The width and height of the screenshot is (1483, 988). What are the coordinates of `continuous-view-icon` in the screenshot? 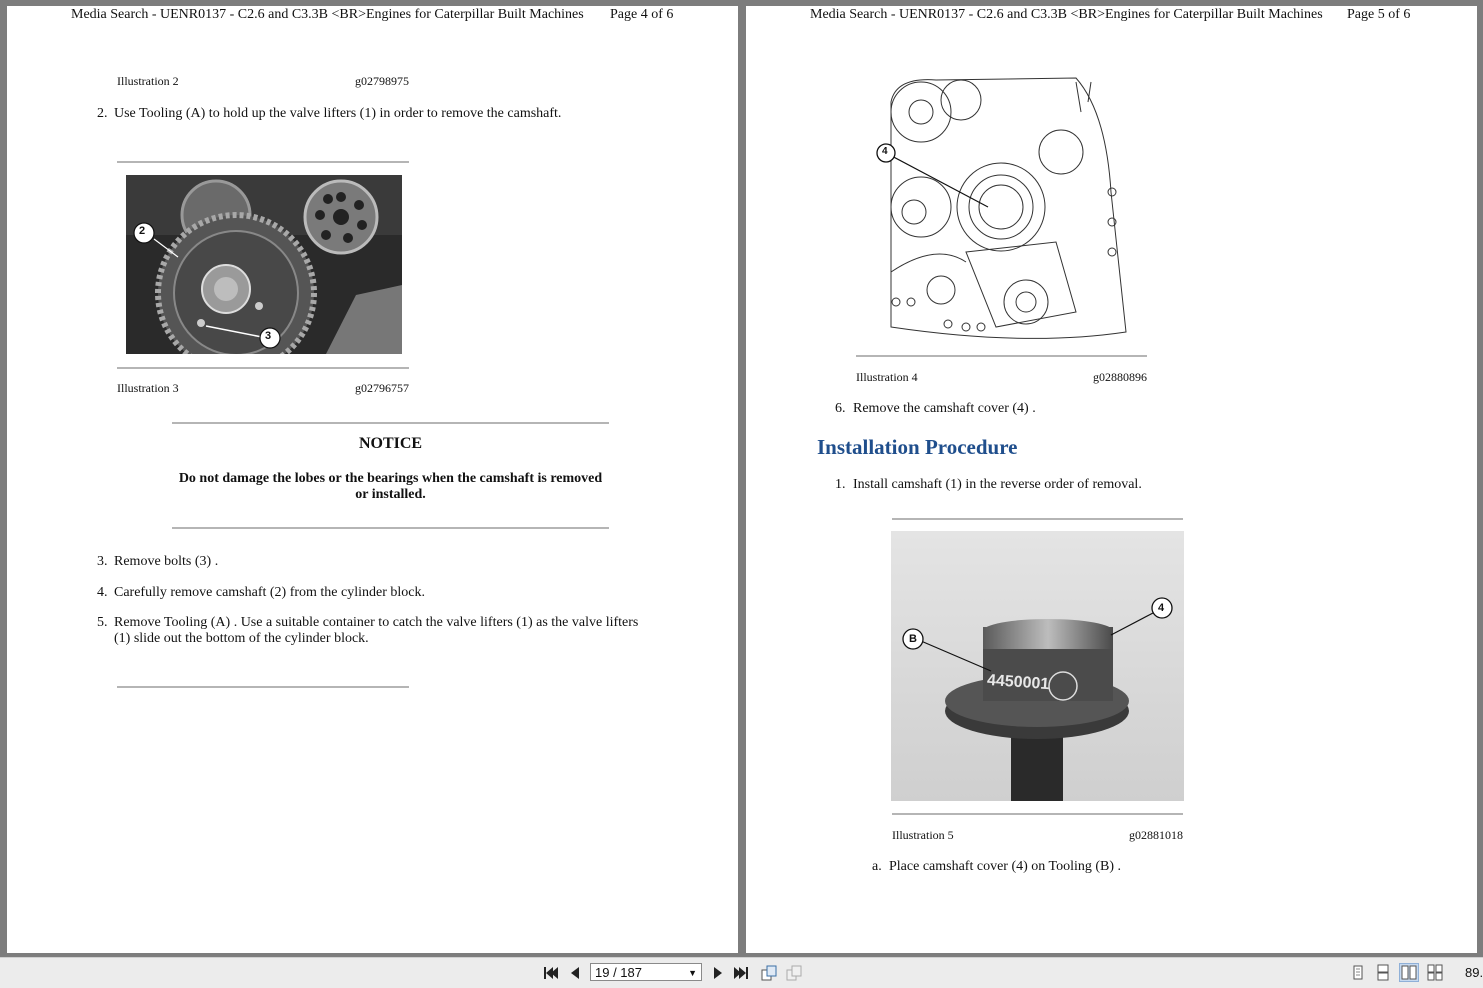 It's located at (1383, 972).